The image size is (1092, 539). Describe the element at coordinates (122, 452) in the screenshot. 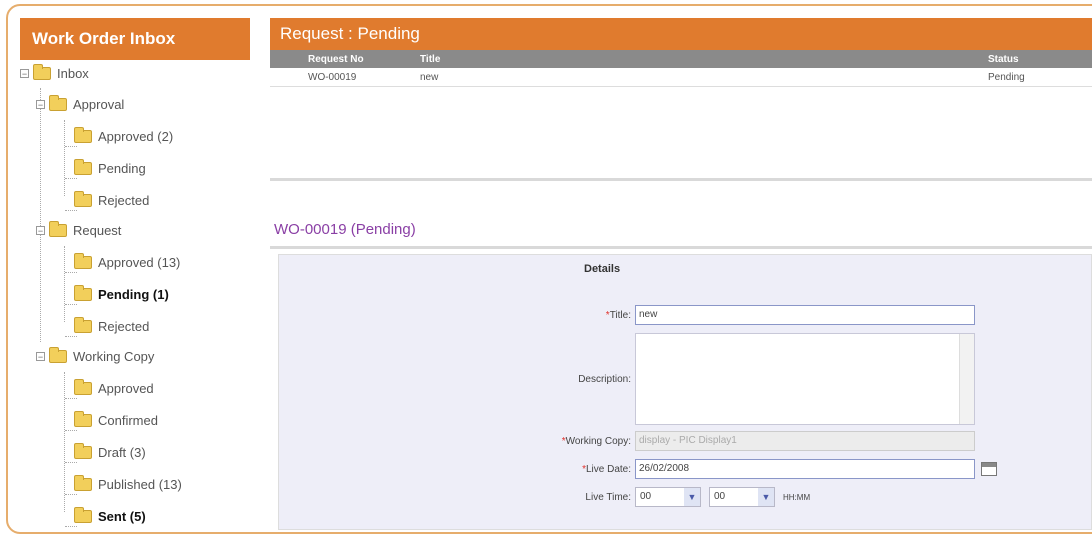

I see `tree-node-label: Draft (3)` at that location.